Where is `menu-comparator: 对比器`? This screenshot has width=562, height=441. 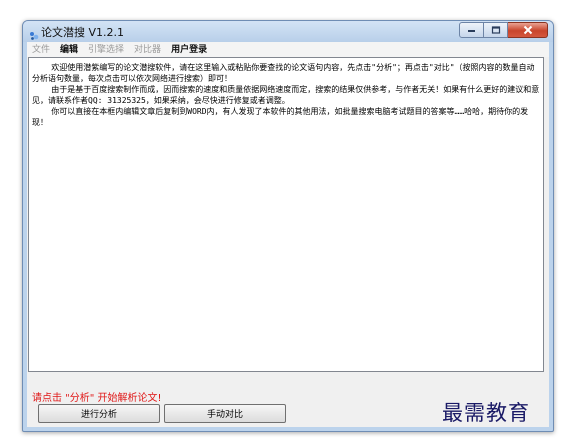 menu-comparator: 对比器 is located at coordinates (147, 50).